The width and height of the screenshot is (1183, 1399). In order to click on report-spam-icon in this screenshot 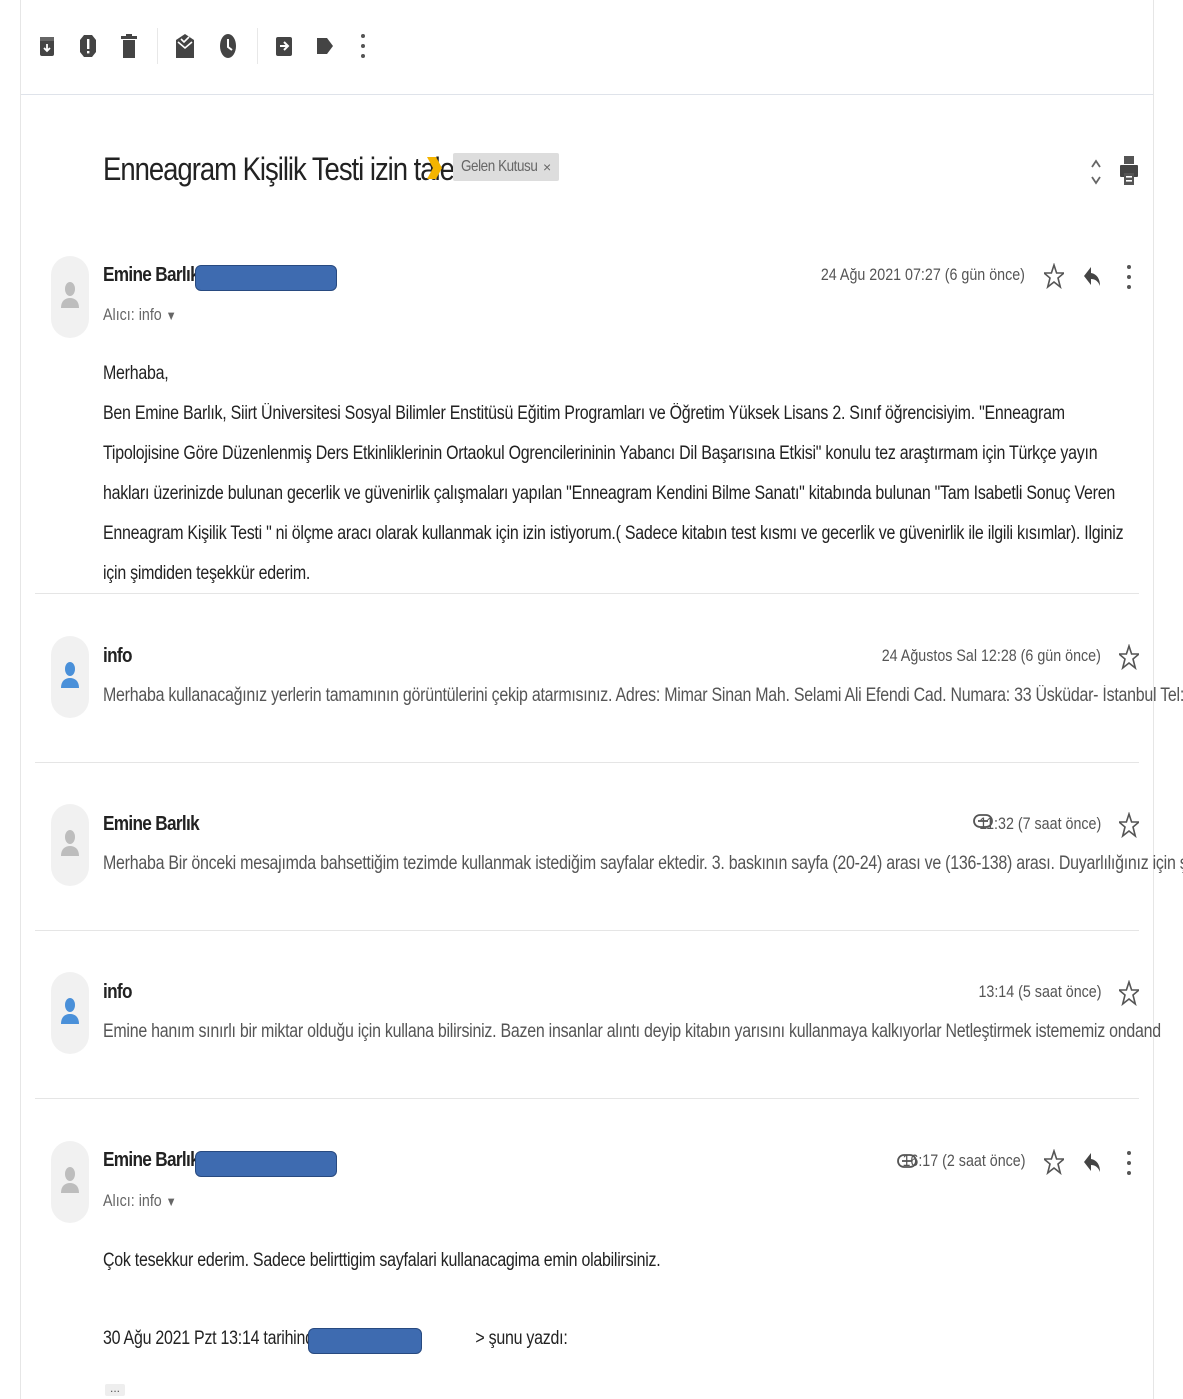, I will do `click(88, 46)`.